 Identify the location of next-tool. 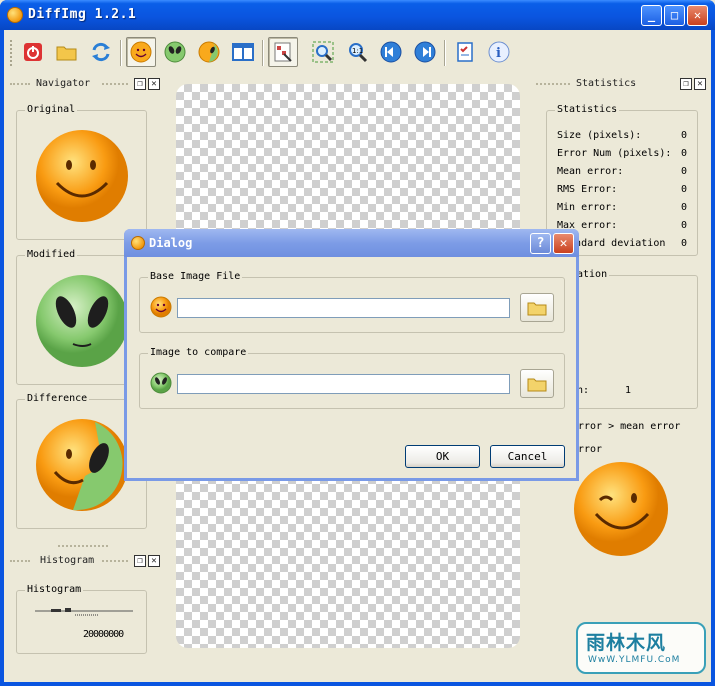
(425, 52).